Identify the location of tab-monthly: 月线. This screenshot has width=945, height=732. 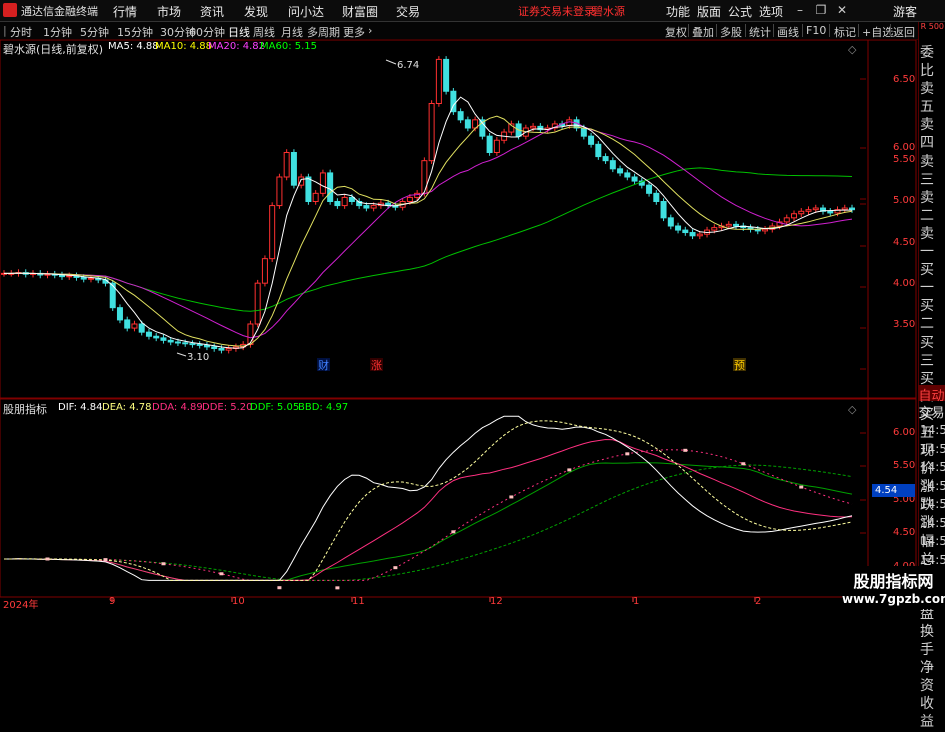
(292, 32).